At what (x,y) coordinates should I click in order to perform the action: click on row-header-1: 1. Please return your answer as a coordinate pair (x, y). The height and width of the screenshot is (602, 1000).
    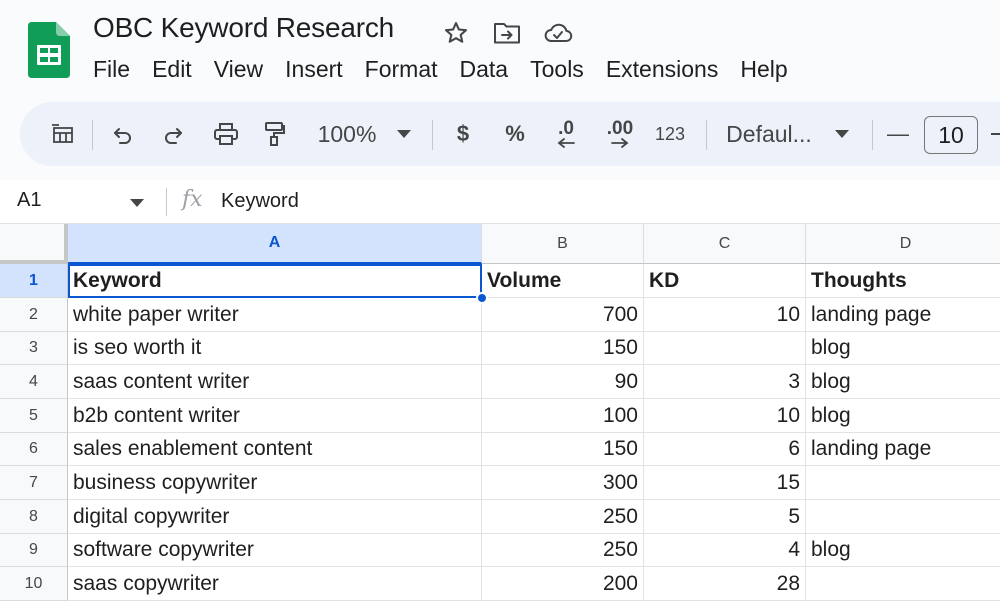
    Looking at the image, I should click on (34, 281).